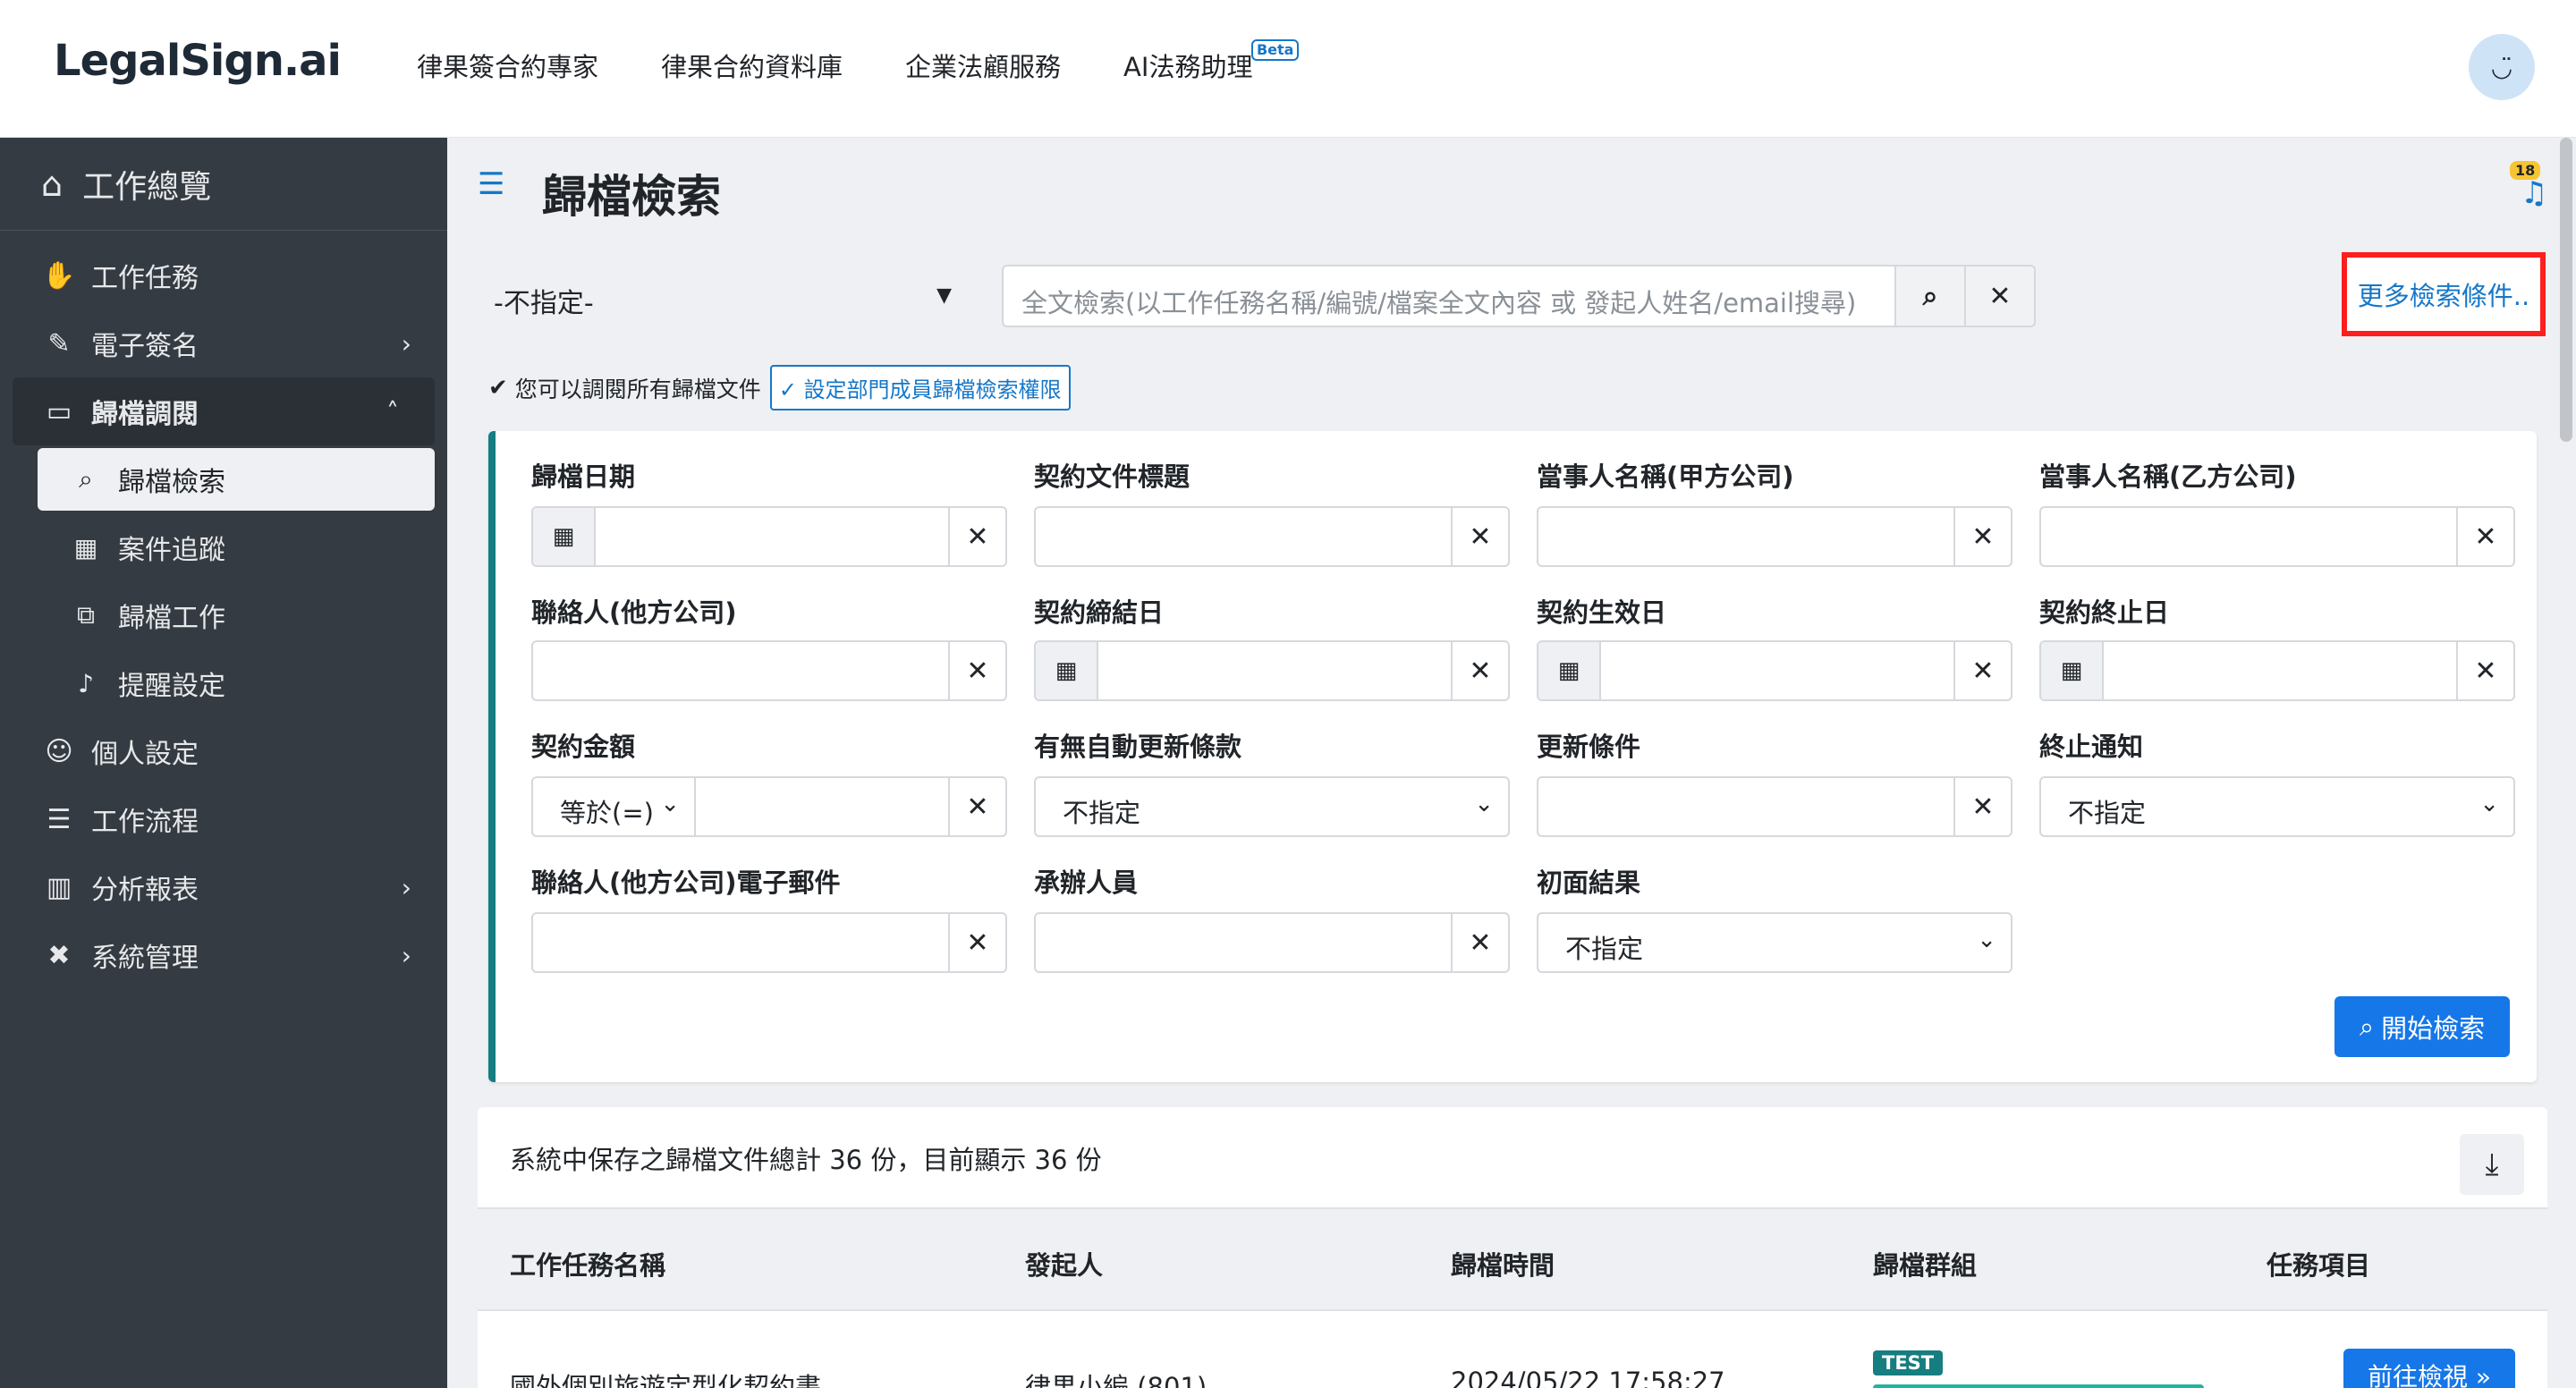 This screenshot has height=1388, width=2576. I want to click on filter-label-termination-notice: 終止通知, so click(2091, 747).